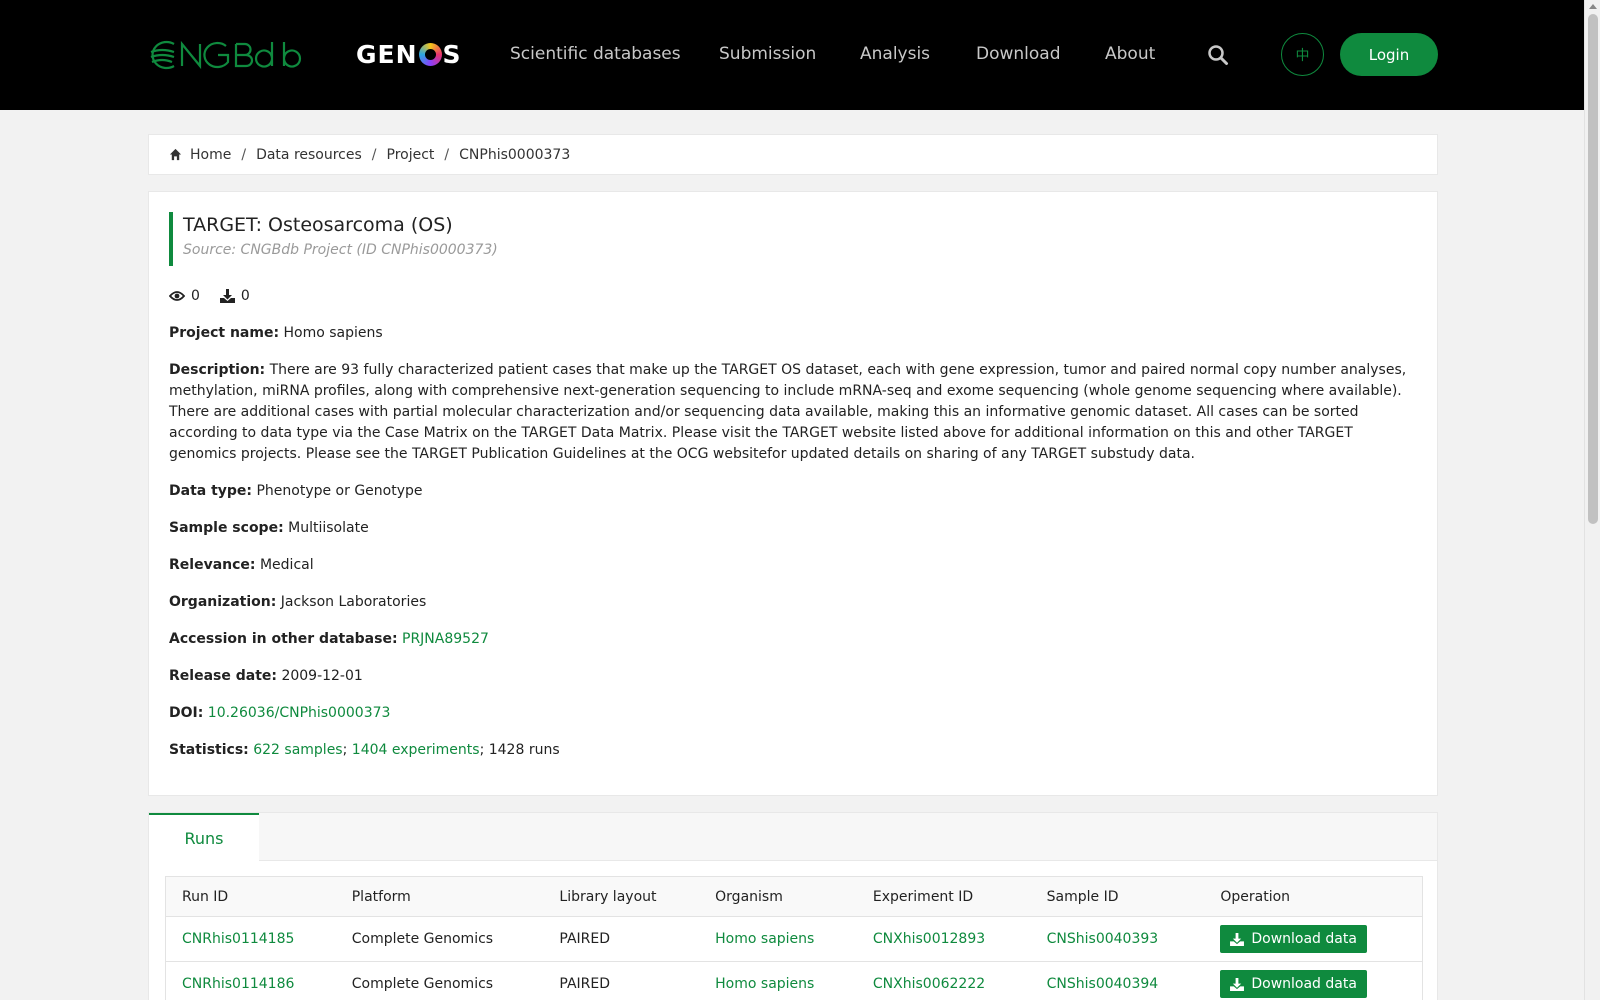  Describe the element at coordinates (224, 333) in the screenshot. I see `field-label: Project name:` at that location.